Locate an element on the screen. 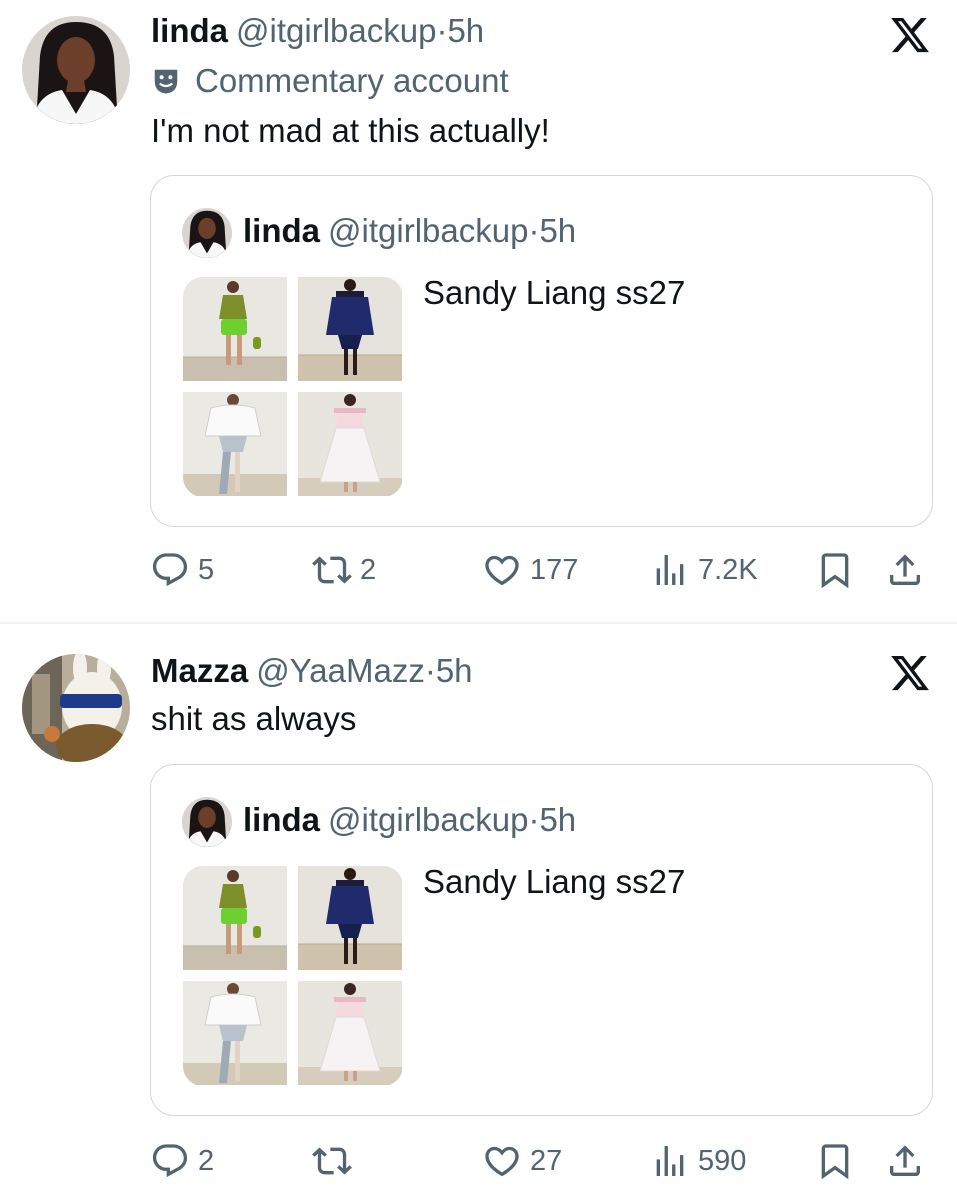 Image resolution: width=957 pixels, height=1200 pixels. views-button: 7.2K is located at coordinates (704, 570).